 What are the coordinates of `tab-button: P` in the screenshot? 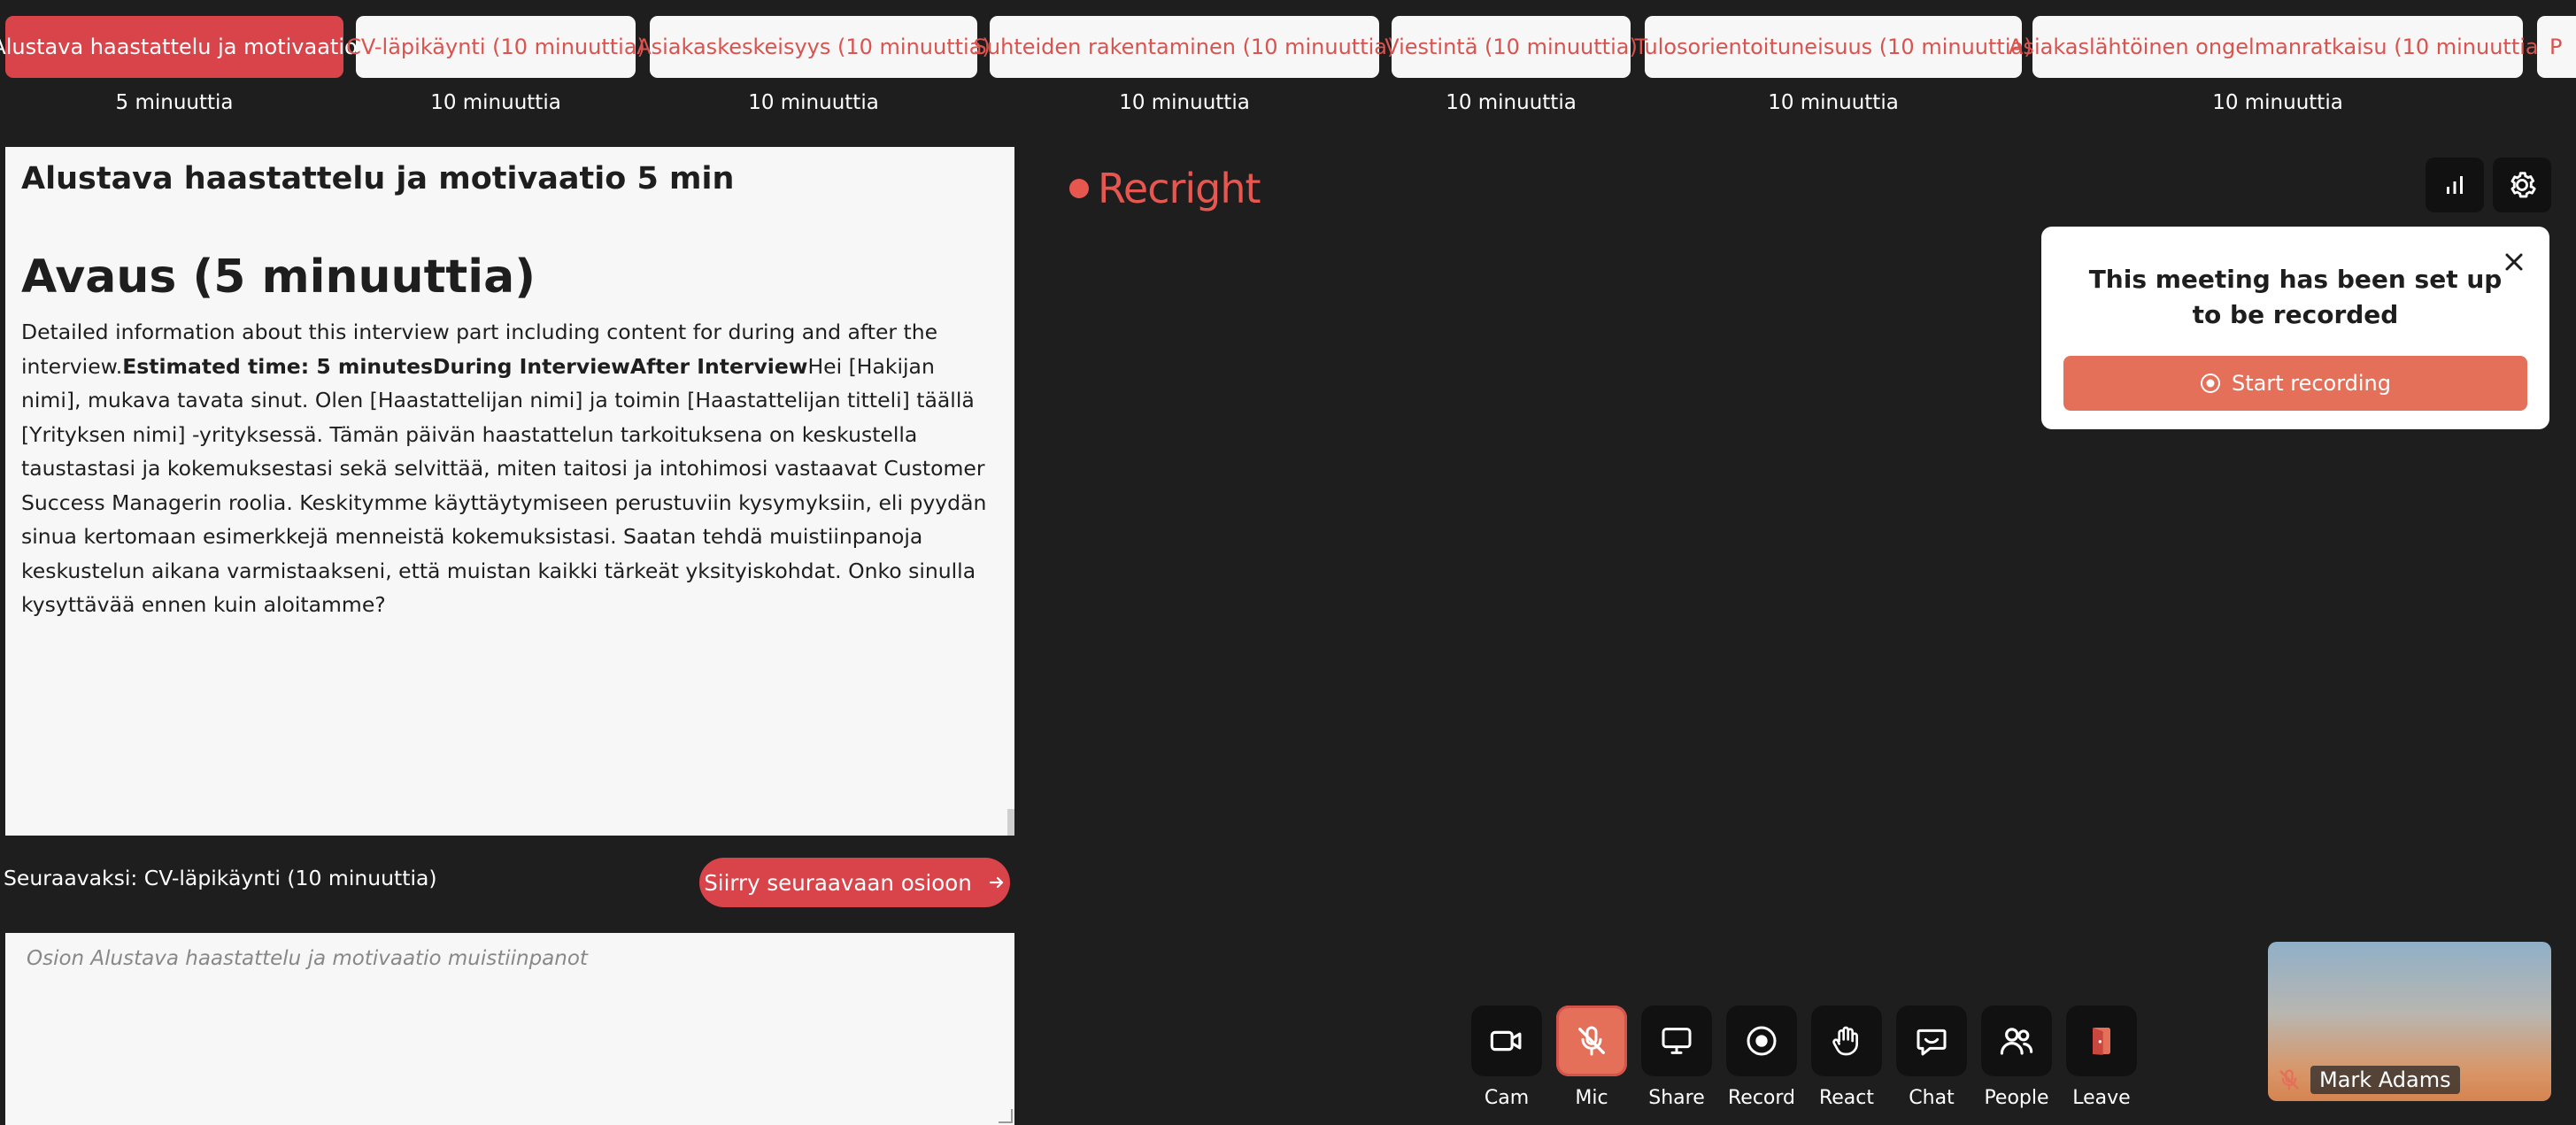 It's located at (2556, 47).